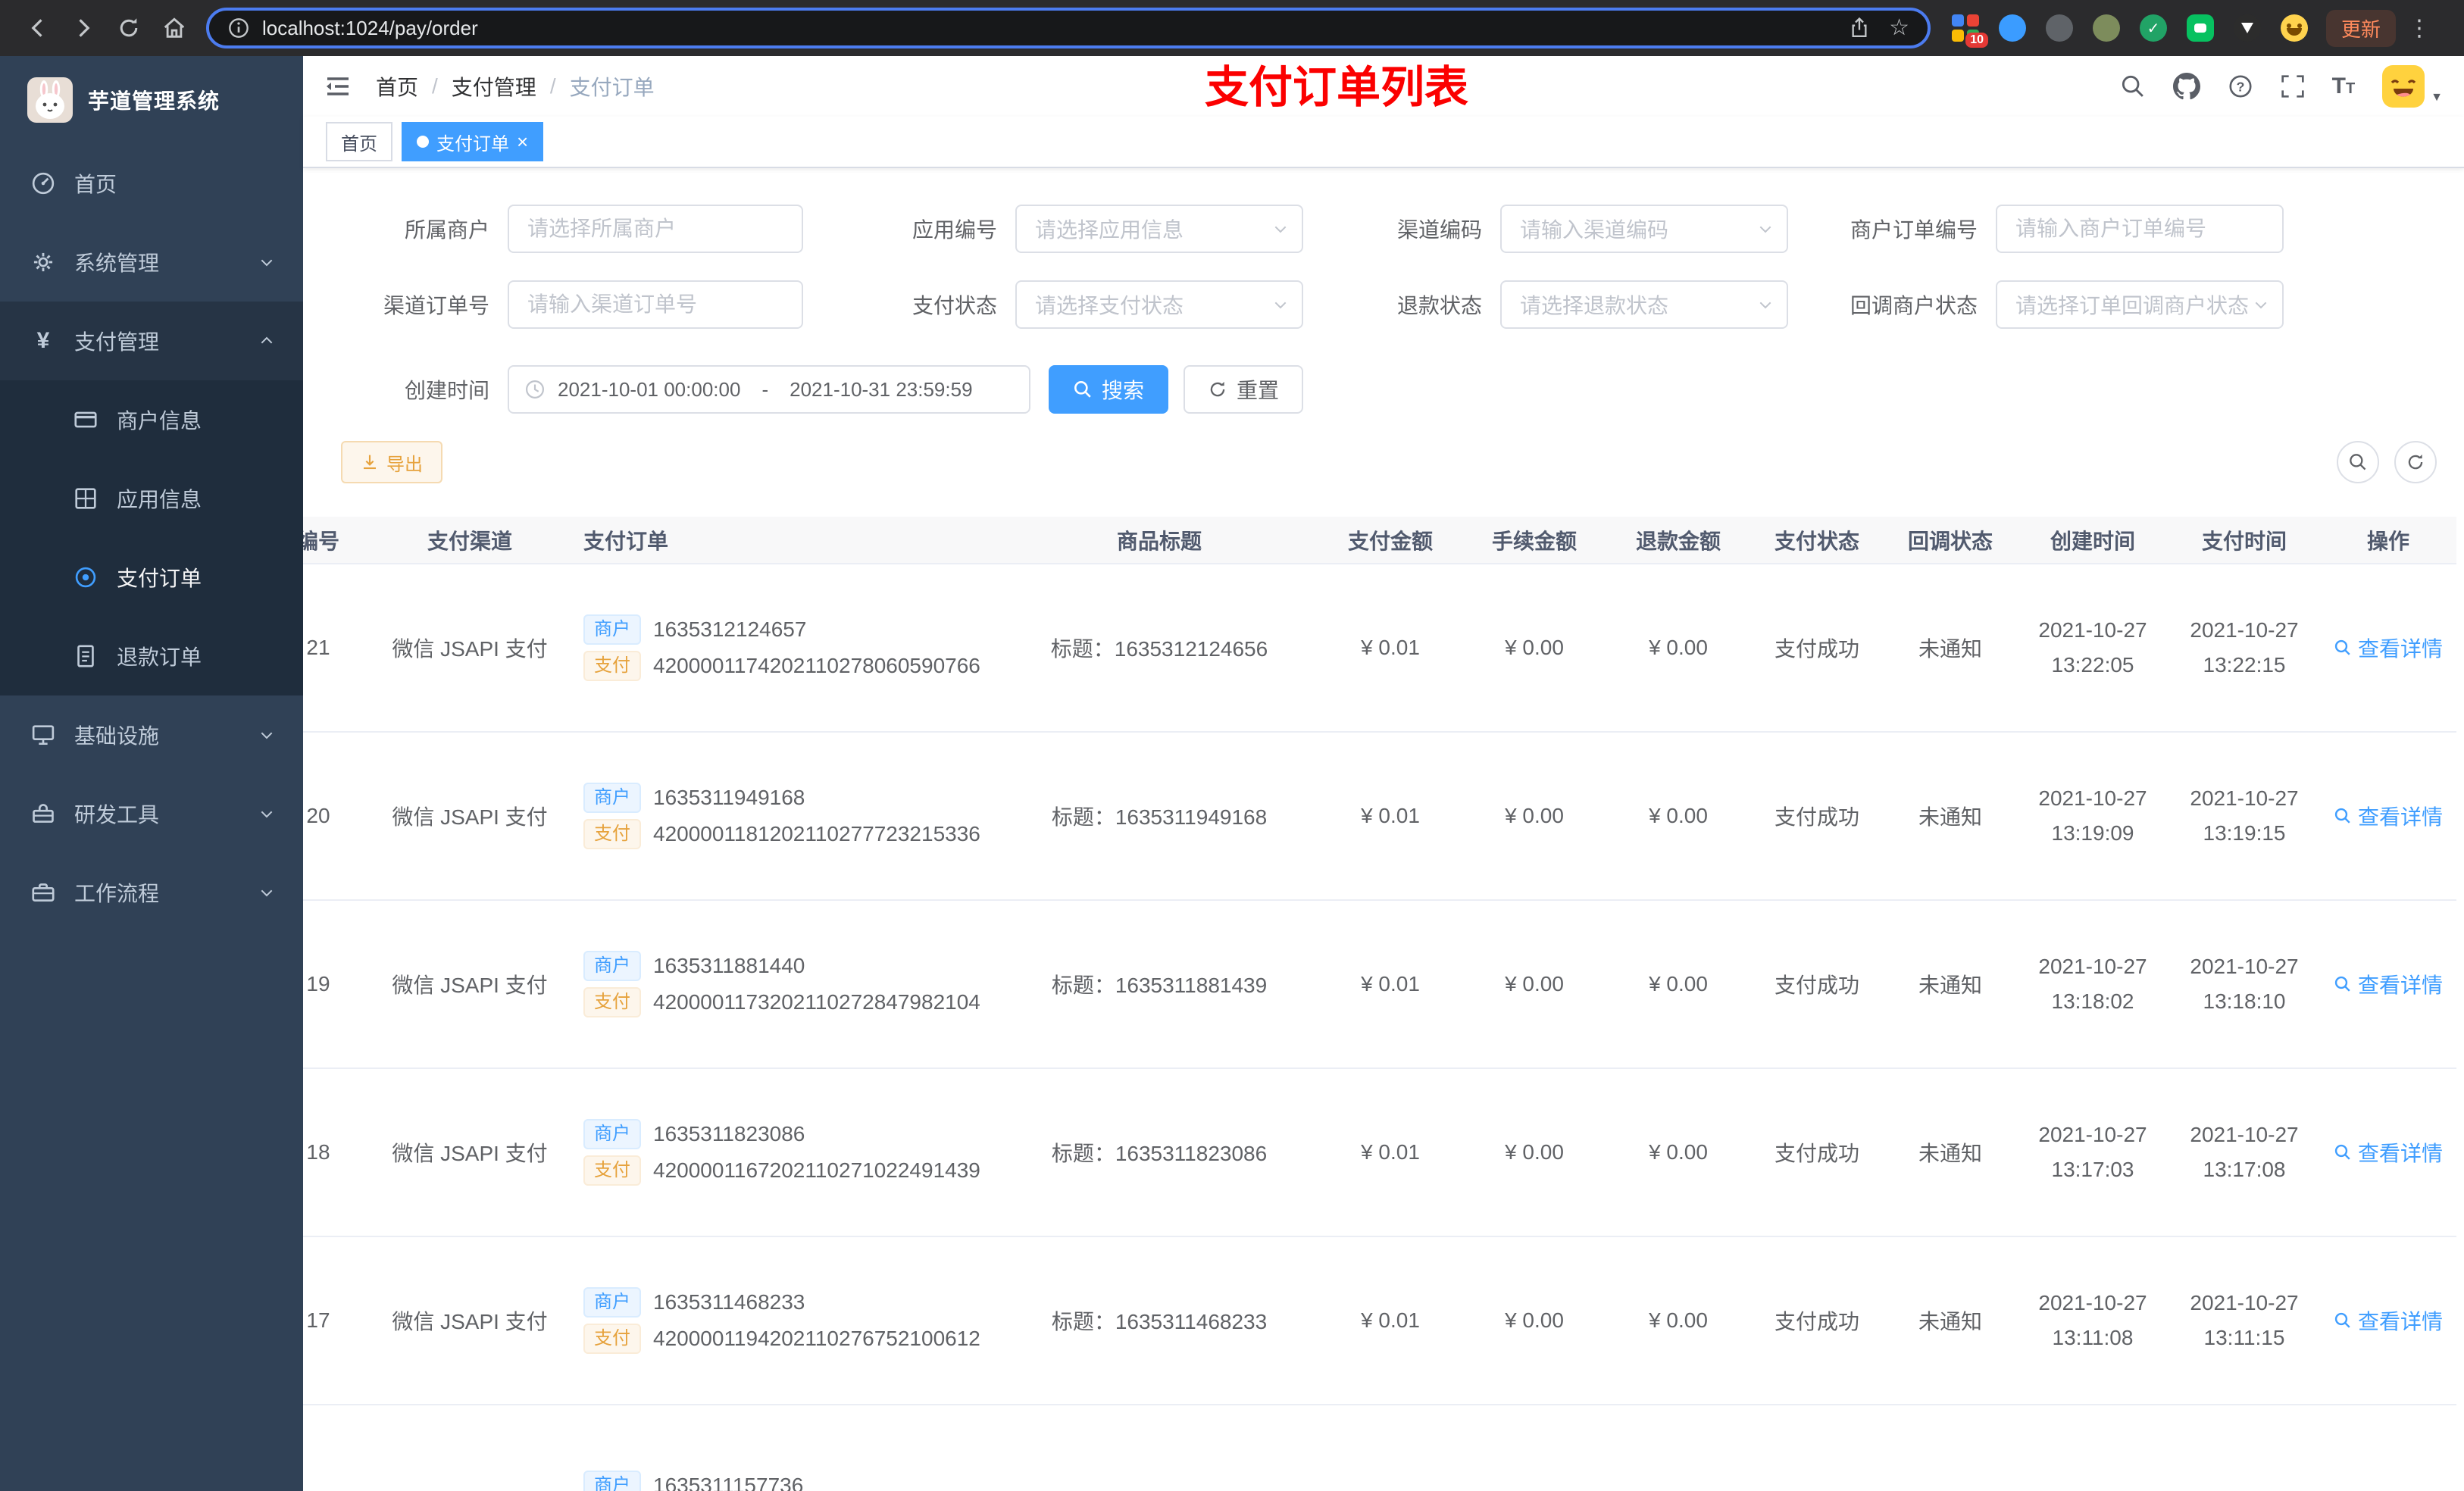 This screenshot has width=2464, height=1491. I want to click on cell-notify-status, so click(1950, 1448).